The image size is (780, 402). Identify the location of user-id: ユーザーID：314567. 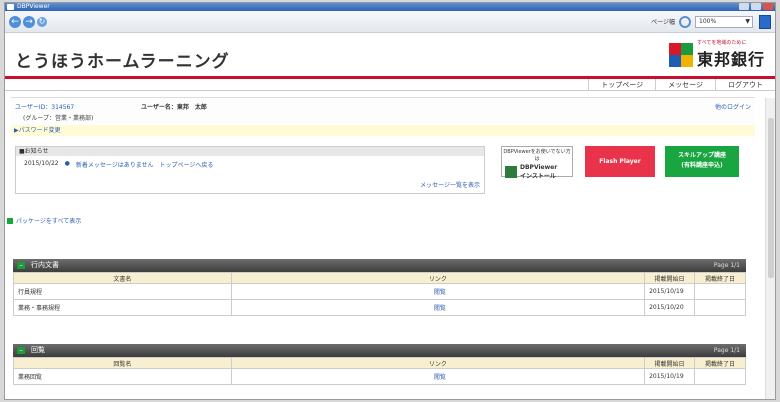
(45, 107).